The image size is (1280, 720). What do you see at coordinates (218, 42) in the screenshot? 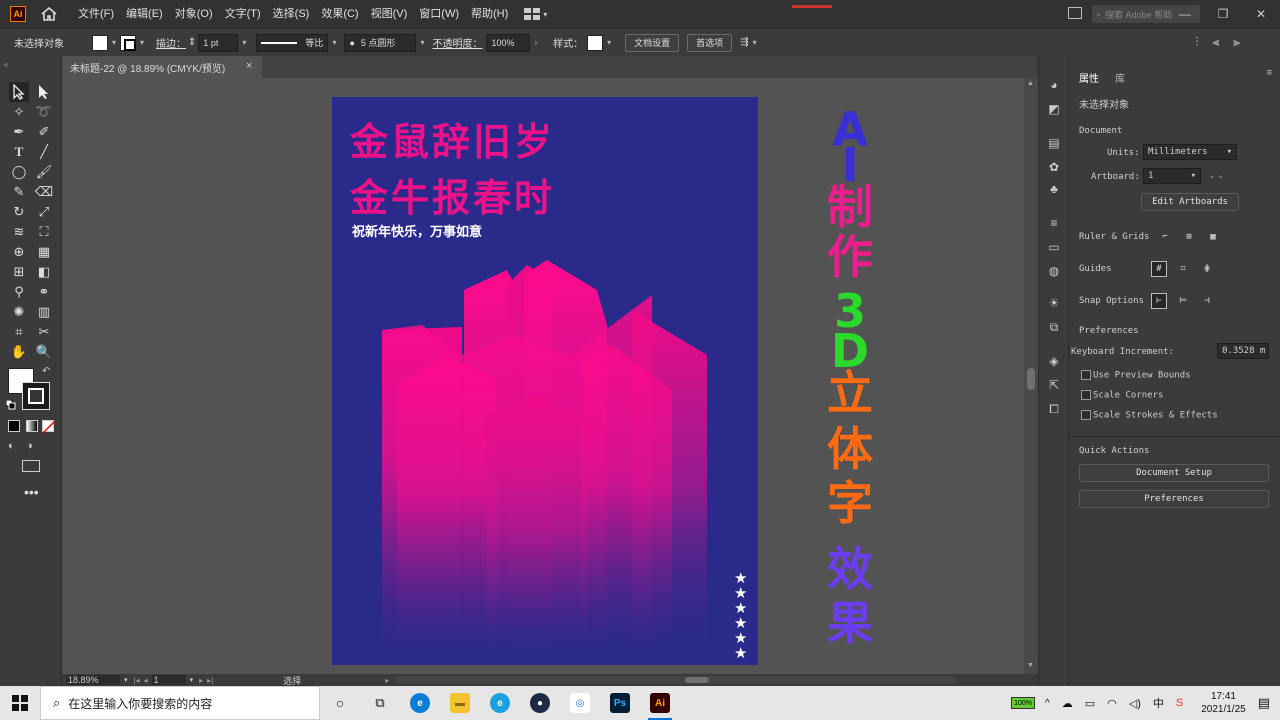
I see `stroke-weight-input: 1 pt` at bounding box center [218, 42].